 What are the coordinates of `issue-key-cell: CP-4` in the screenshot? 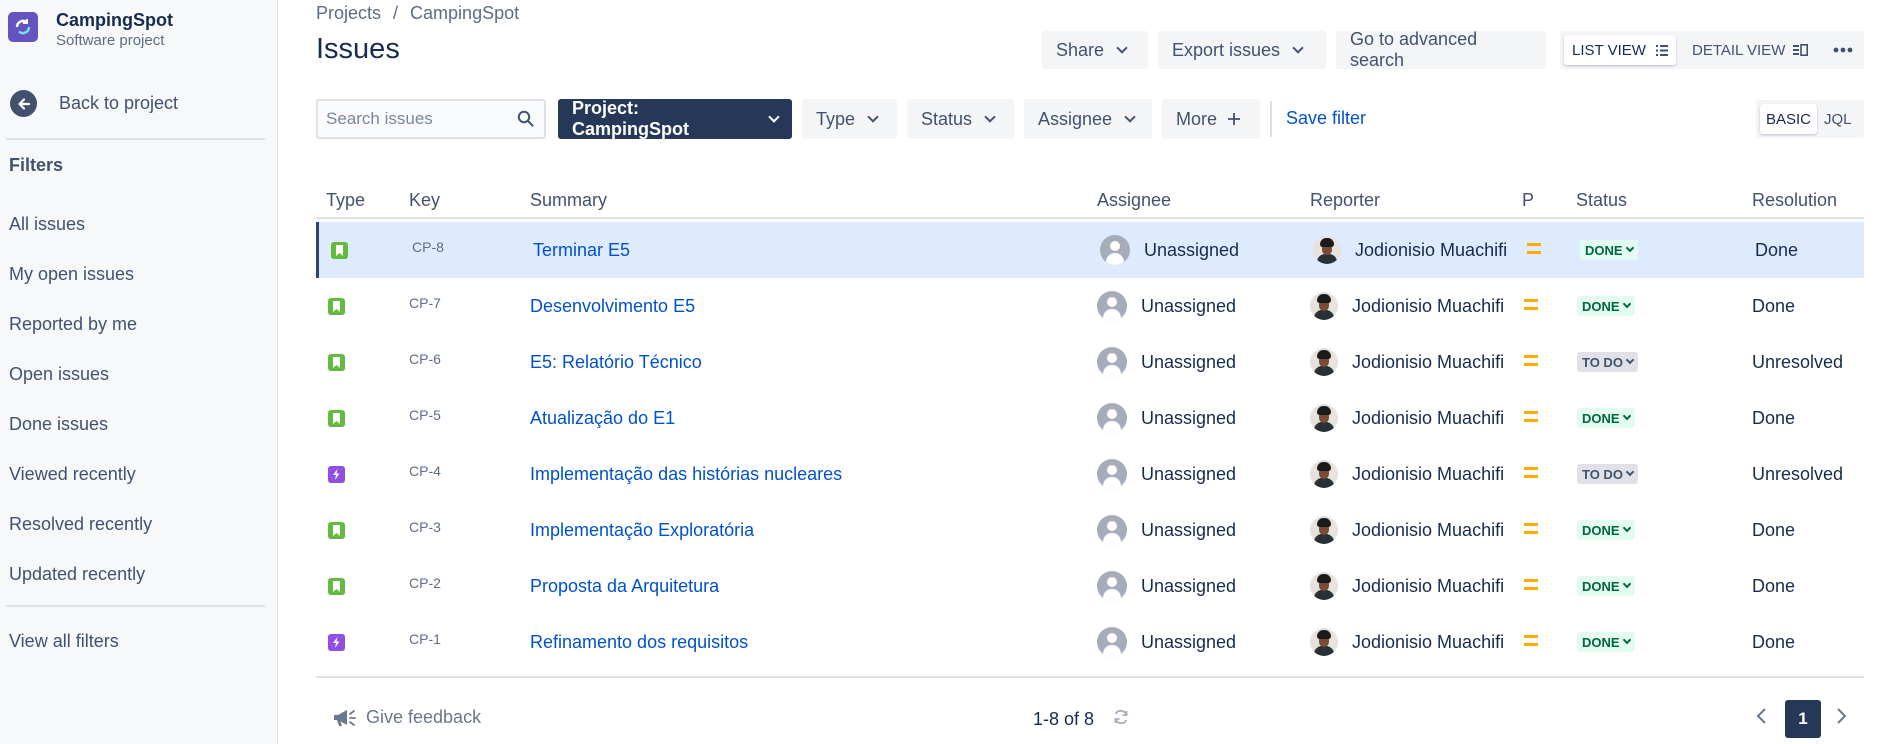 It's located at (425, 474).